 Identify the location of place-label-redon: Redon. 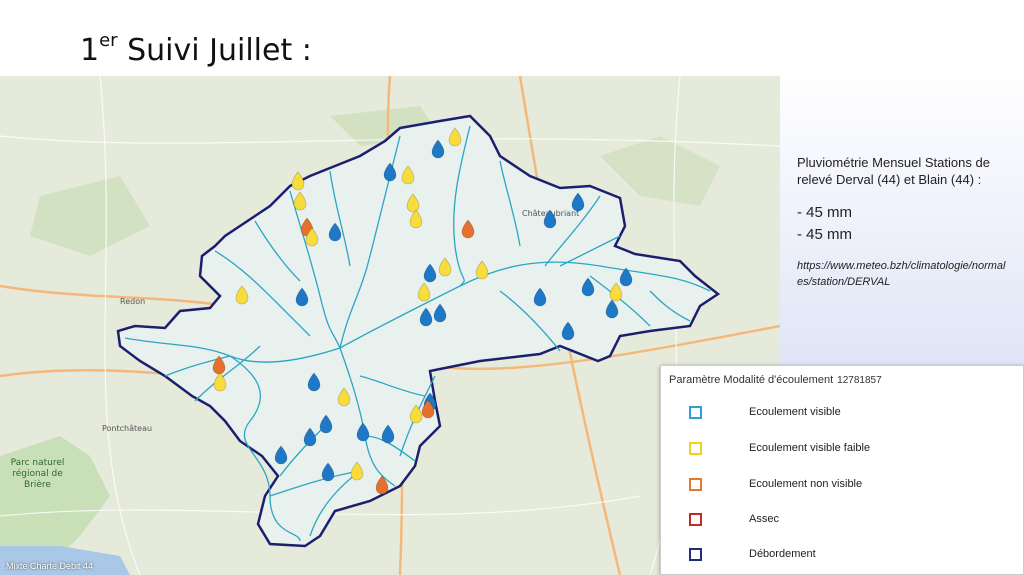
(132, 301).